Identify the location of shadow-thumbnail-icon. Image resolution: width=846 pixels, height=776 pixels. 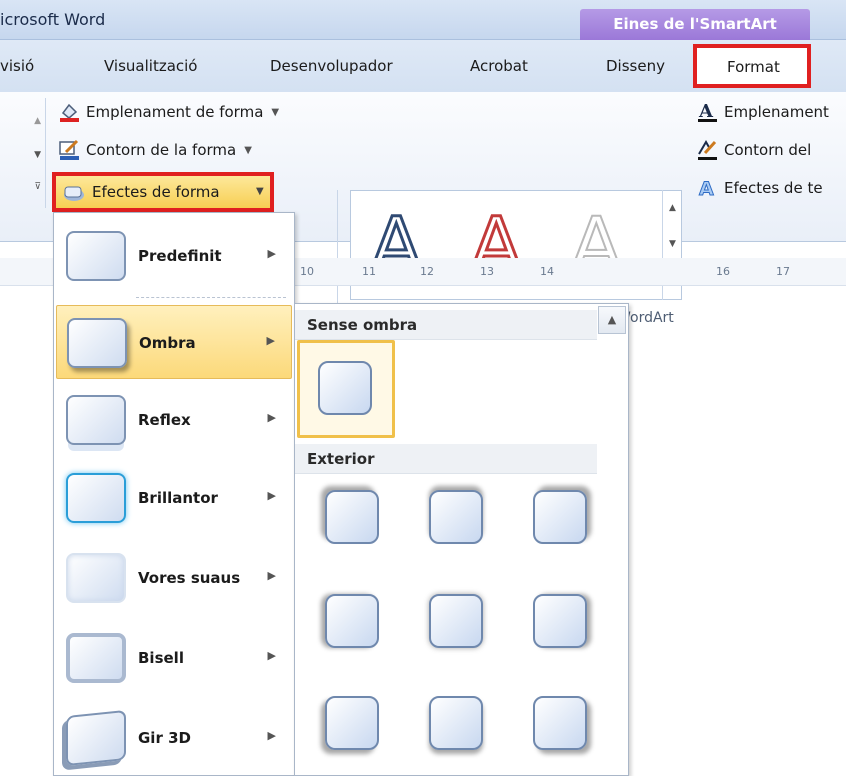
(97, 343).